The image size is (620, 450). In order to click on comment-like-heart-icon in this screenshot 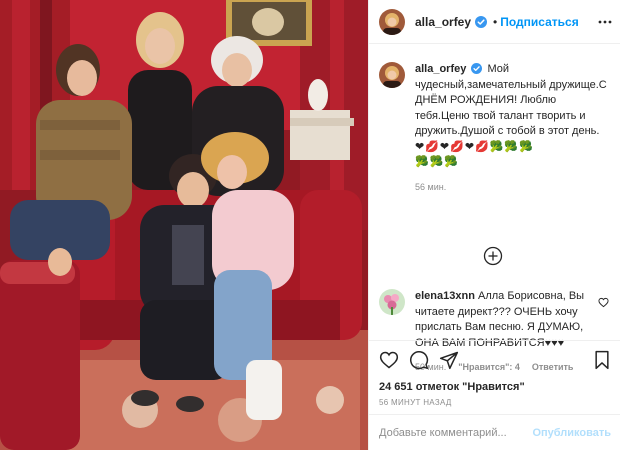, I will do `click(603, 302)`.